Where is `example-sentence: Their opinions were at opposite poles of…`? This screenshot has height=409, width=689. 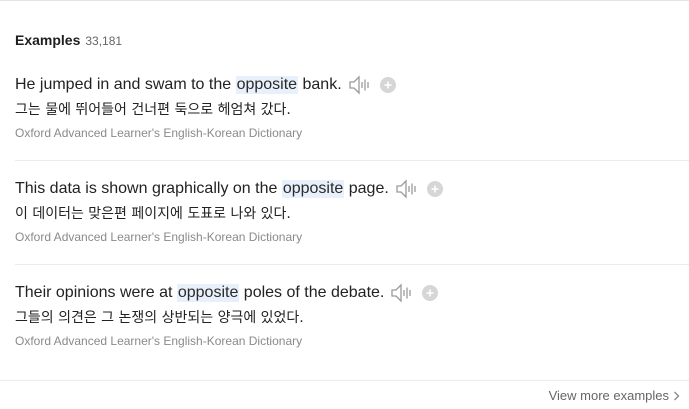
example-sentence: Their opinions were at opposite poles of… is located at coordinates (227, 293).